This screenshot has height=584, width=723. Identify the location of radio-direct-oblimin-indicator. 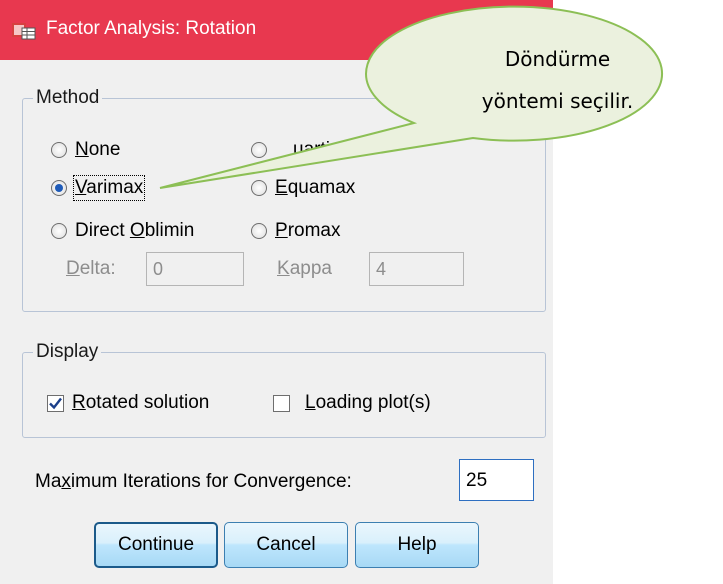
(59, 231).